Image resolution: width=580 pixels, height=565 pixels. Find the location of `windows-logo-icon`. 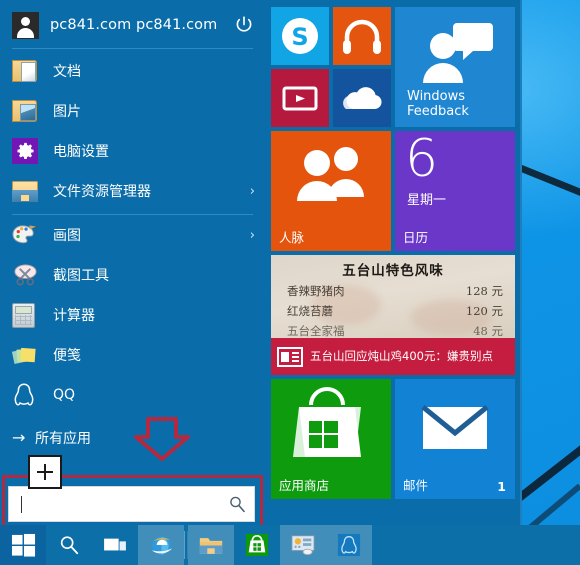

windows-logo-icon is located at coordinates (23, 545).